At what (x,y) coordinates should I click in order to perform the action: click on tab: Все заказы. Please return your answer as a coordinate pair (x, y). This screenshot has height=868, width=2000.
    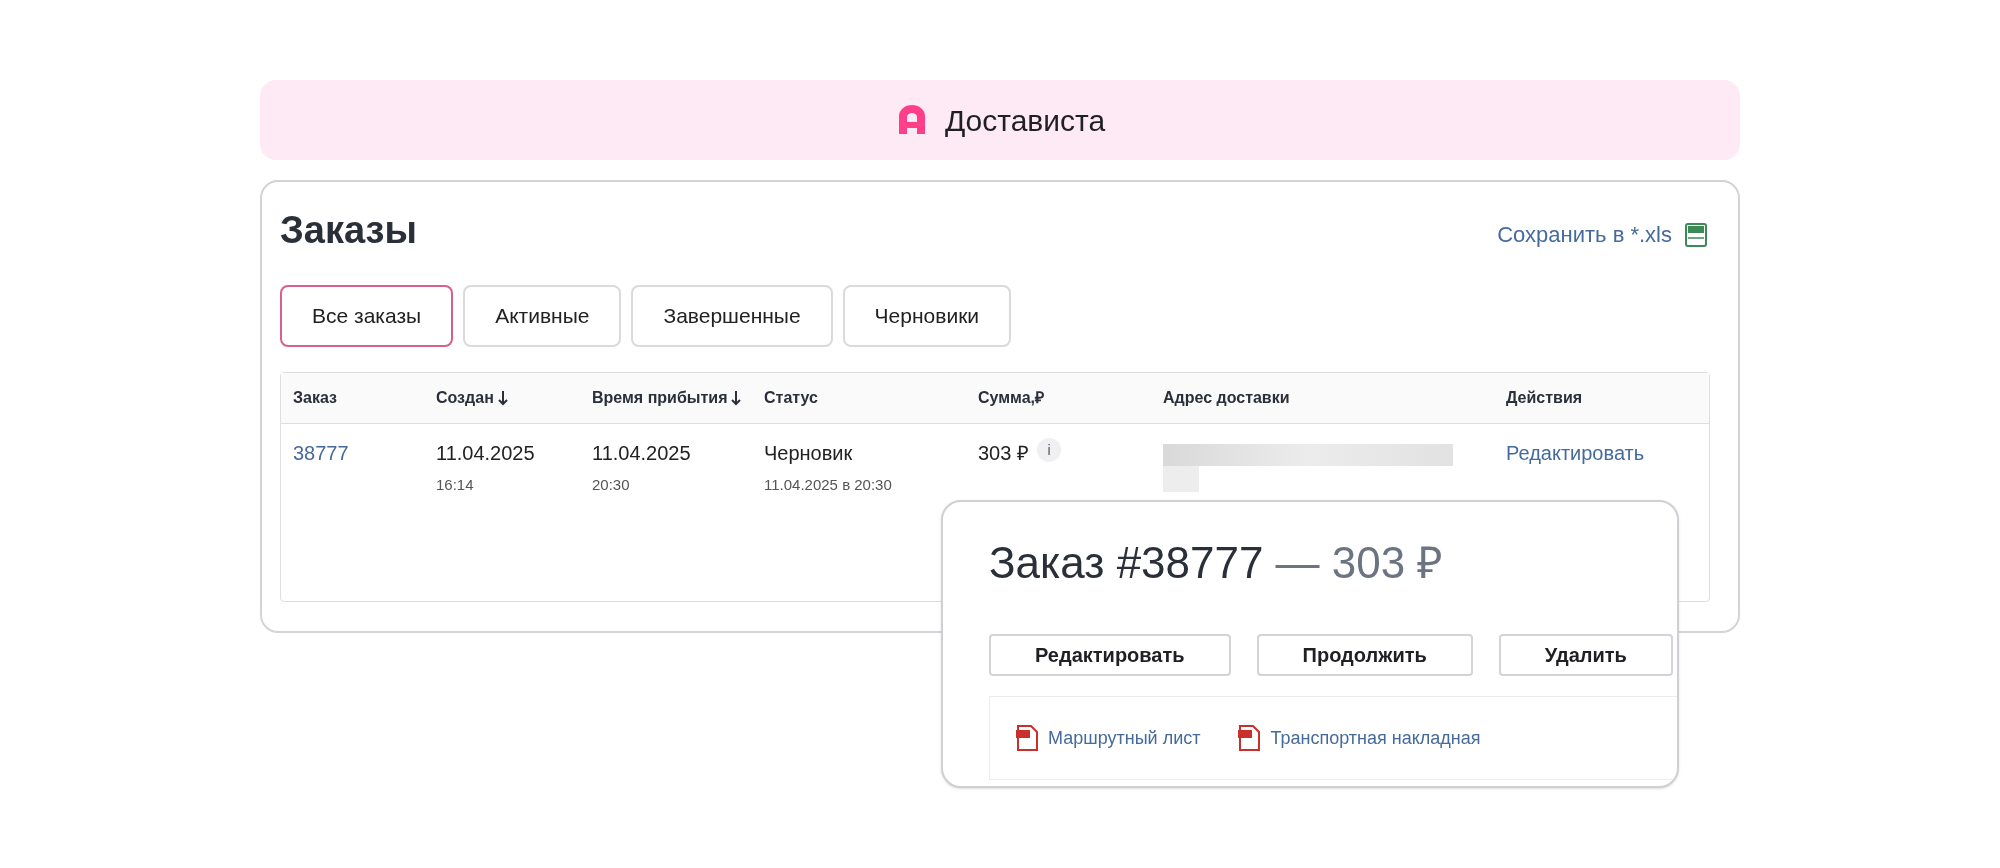
    Looking at the image, I should click on (367, 316).